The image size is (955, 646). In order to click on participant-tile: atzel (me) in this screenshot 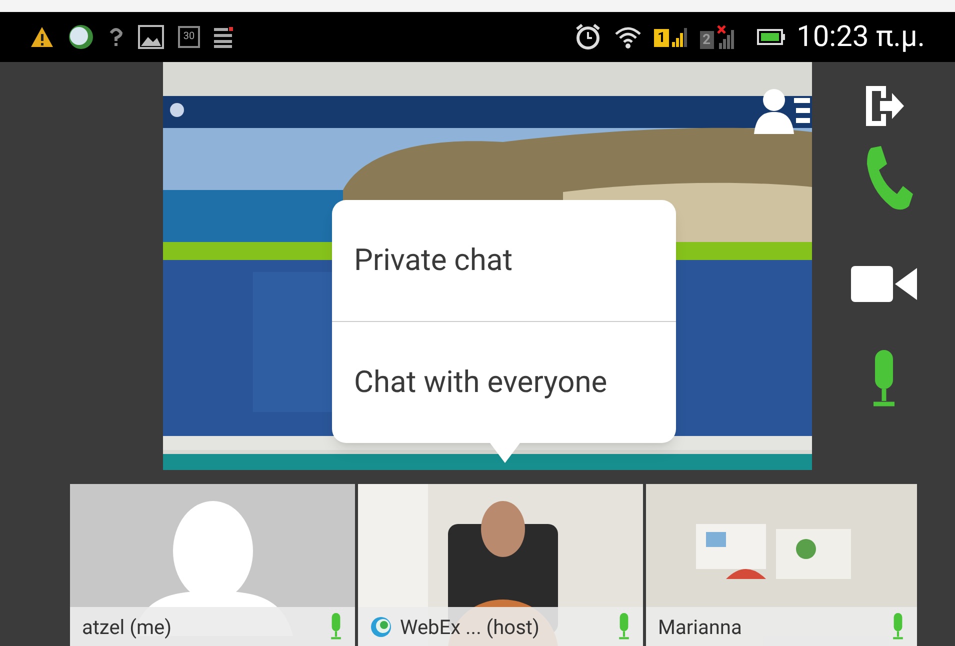, I will do `click(212, 565)`.